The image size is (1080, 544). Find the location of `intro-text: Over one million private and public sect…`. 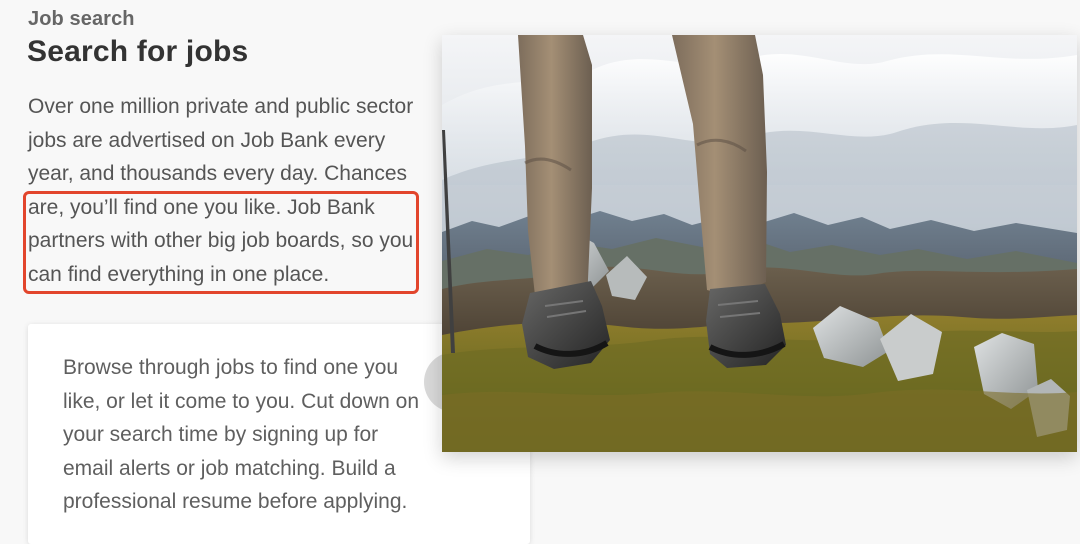

intro-text: Over one million private and public sect… is located at coordinates (221, 190).